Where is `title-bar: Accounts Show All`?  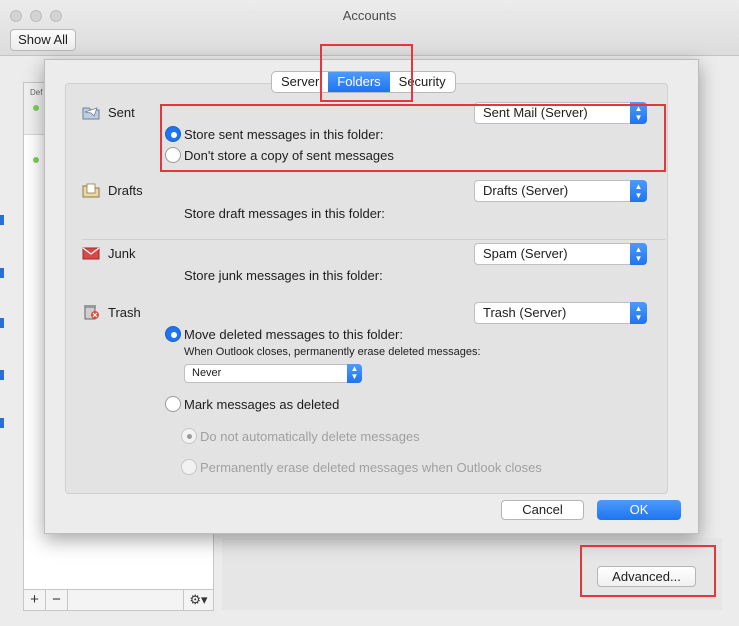 title-bar: Accounts Show All is located at coordinates (369, 28).